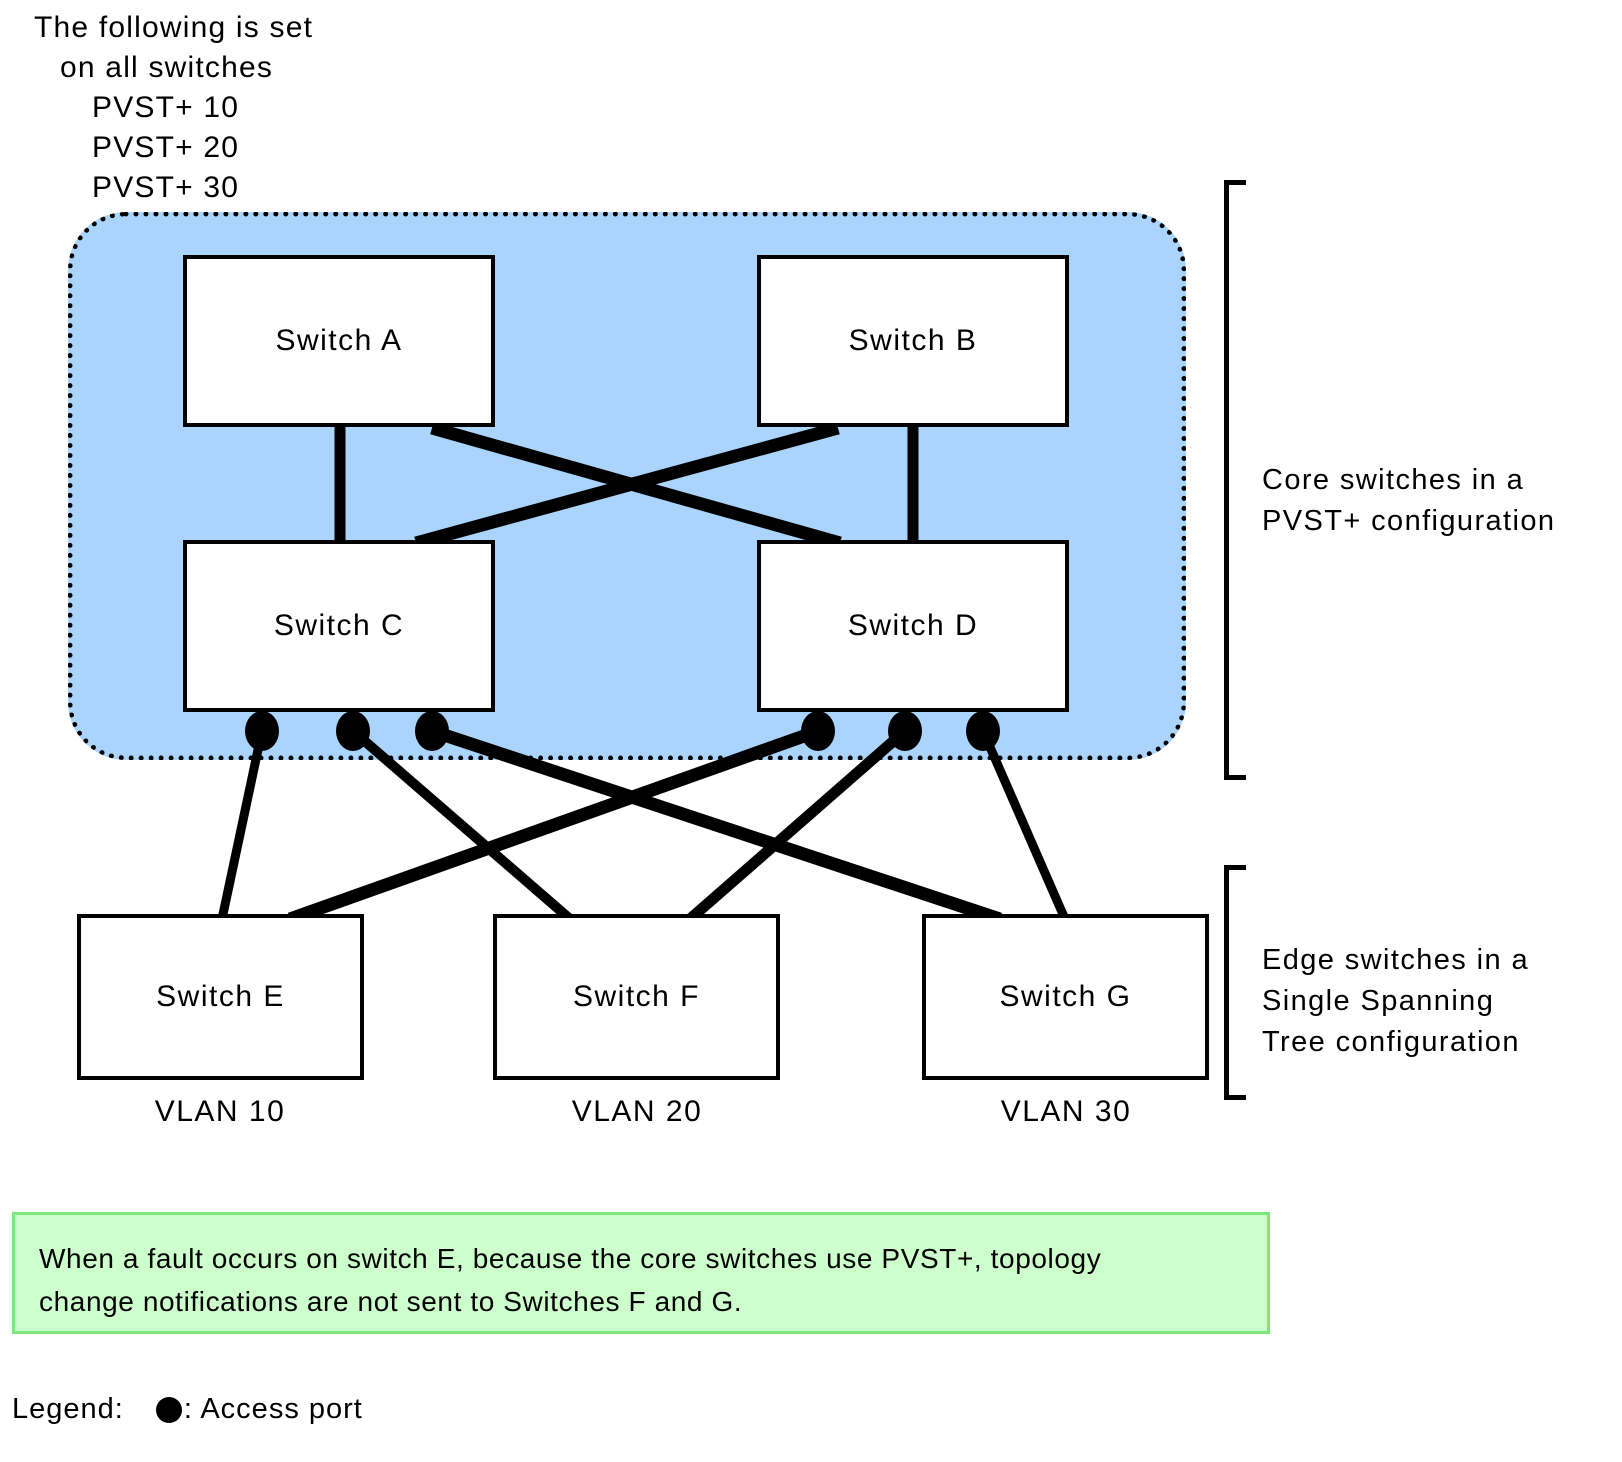  Describe the element at coordinates (168, 1409) in the screenshot. I see `access-port-icon` at that location.